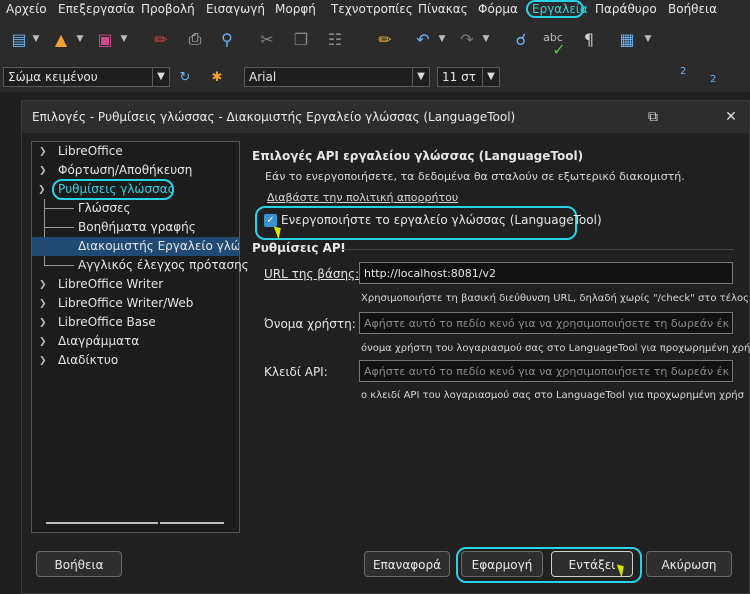 The width and height of the screenshot is (750, 594). I want to click on clone-format-icon: ✏, so click(385, 39).